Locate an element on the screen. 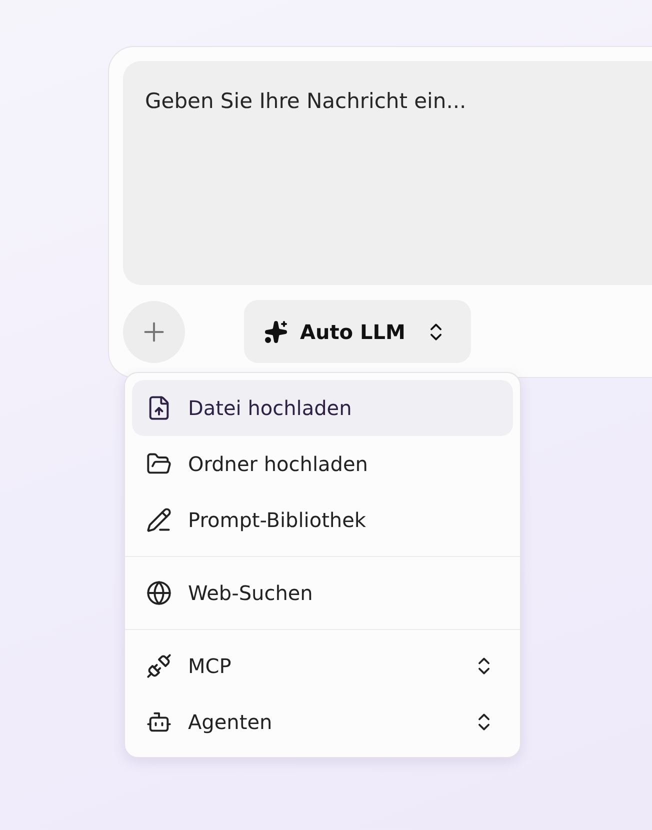 Image resolution: width=652 pixels, height=830 pixels. menu-item: Ordner hochladen is located at coordinates (322, 464).